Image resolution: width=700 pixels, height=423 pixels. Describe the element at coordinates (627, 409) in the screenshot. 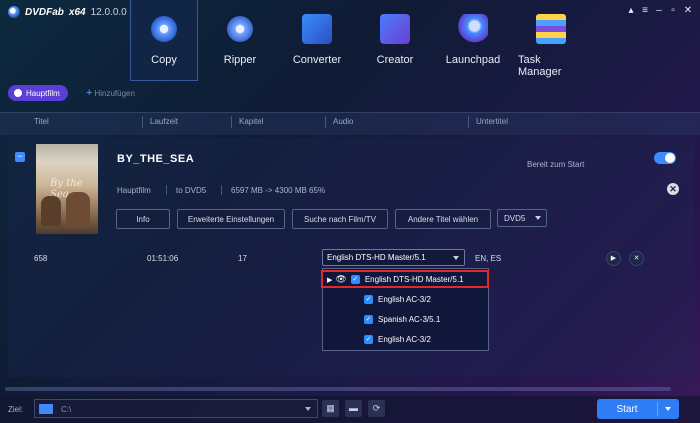

I see `start-label: Start` at that location.